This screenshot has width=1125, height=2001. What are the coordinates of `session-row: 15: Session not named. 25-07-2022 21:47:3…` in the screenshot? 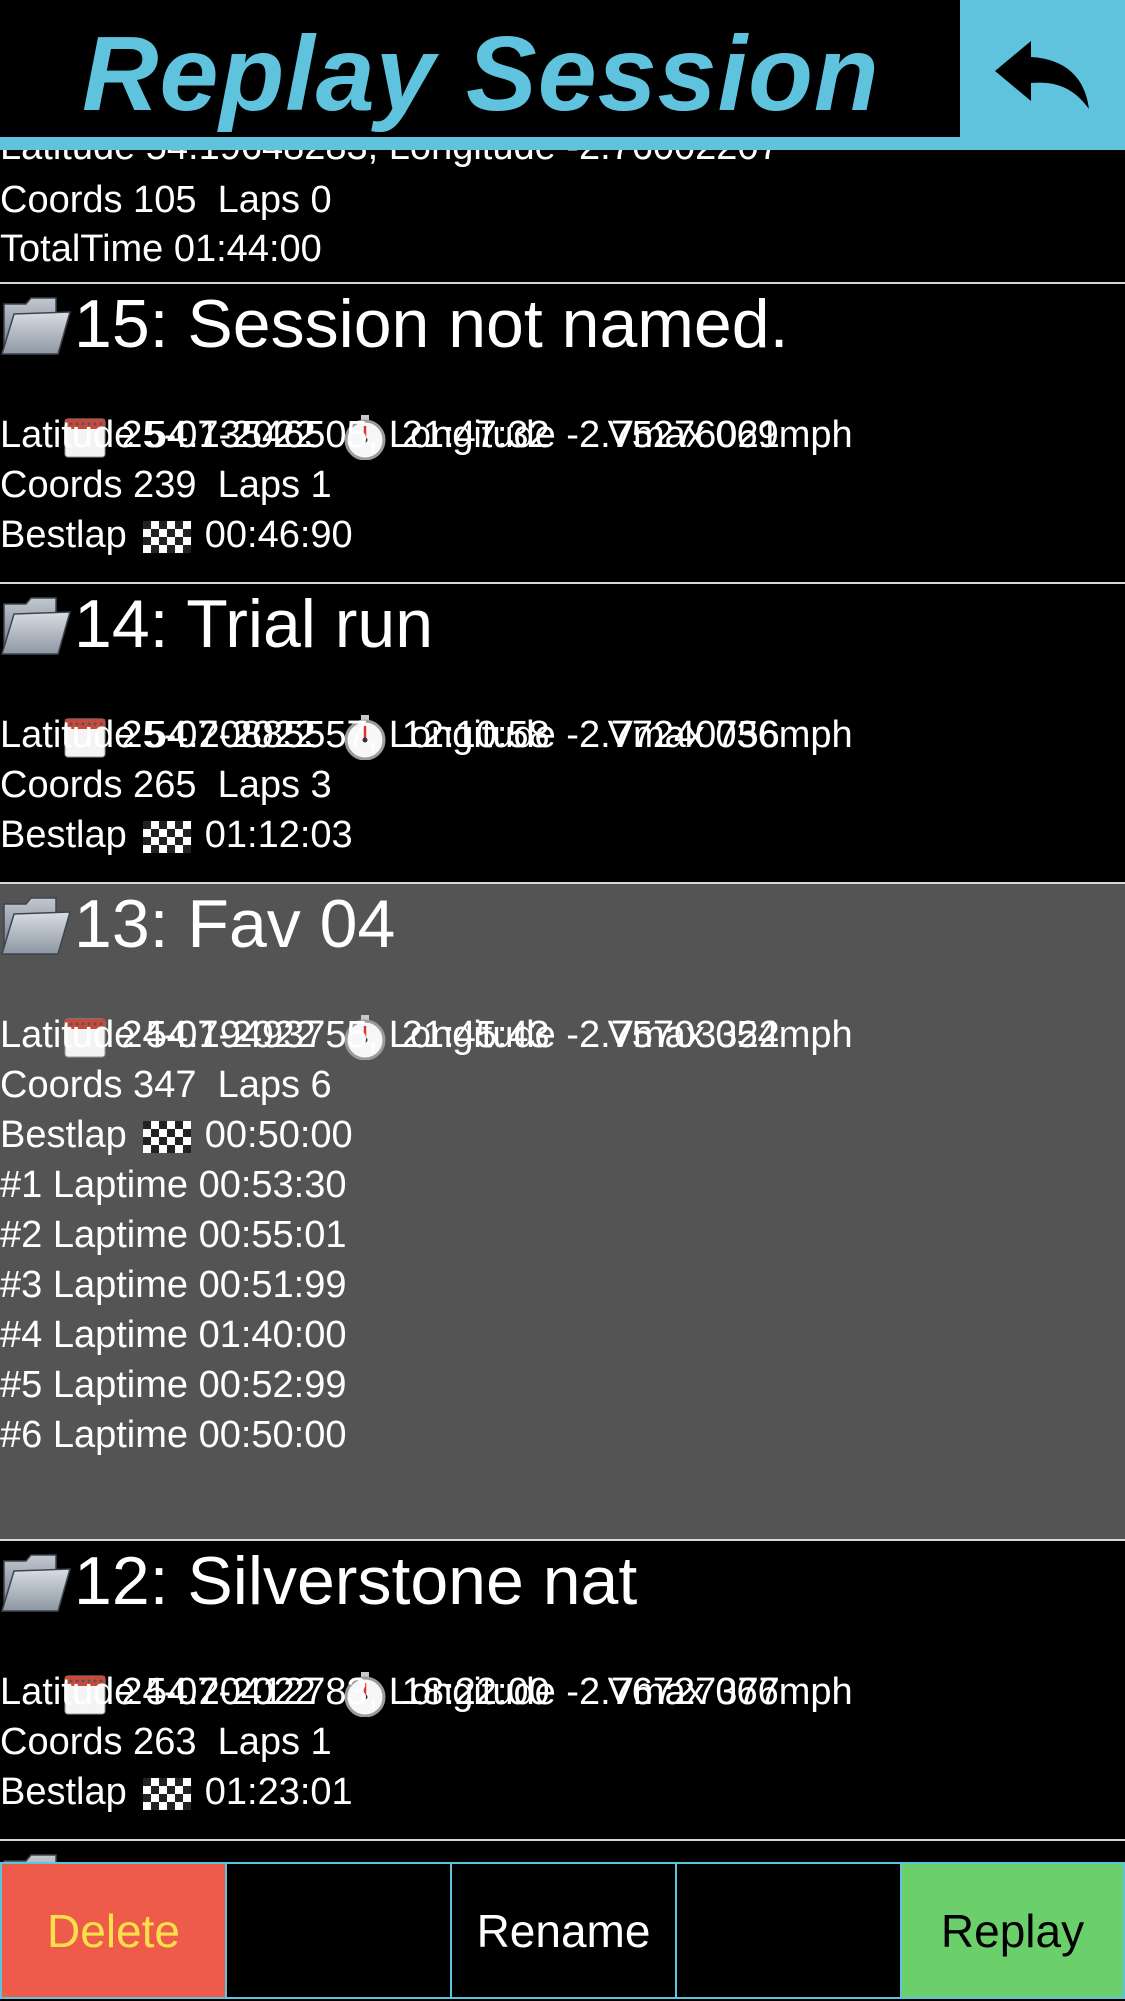 It's located at (562, 433).